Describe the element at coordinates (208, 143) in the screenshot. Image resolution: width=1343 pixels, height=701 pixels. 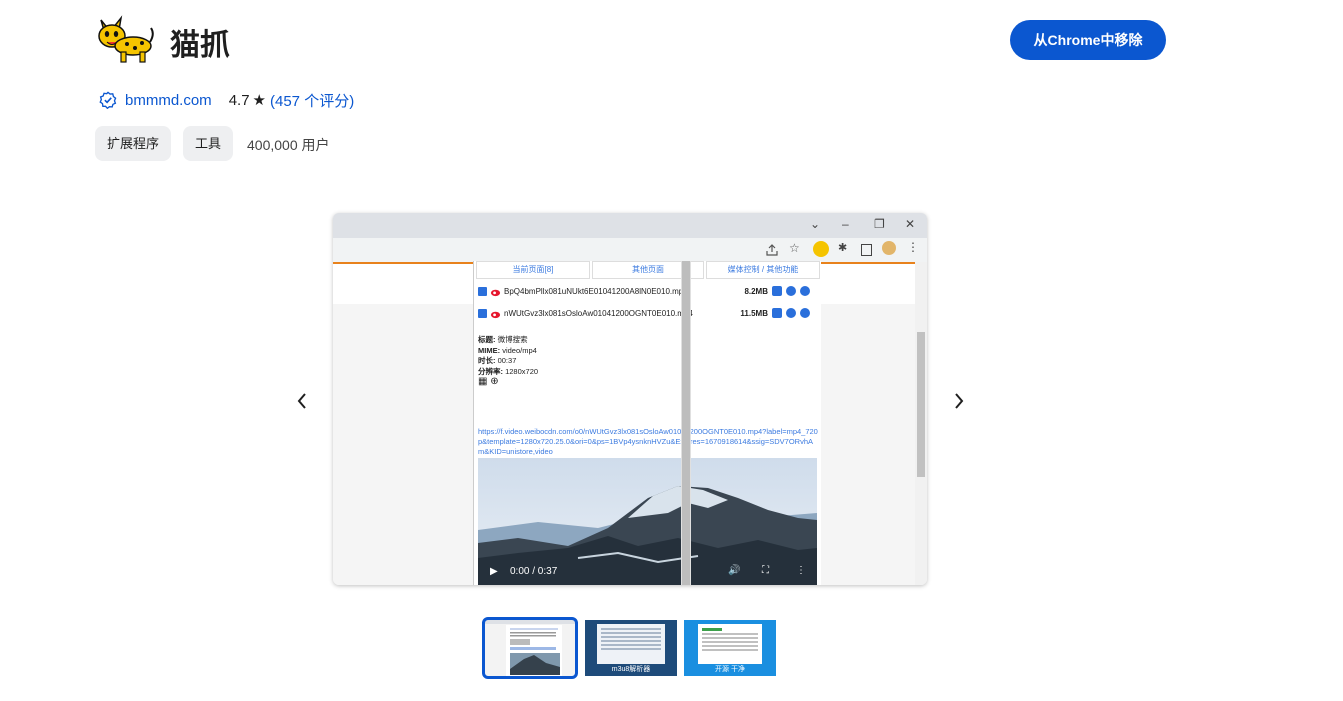
I see `category-chip-tools: 工具` at that location.